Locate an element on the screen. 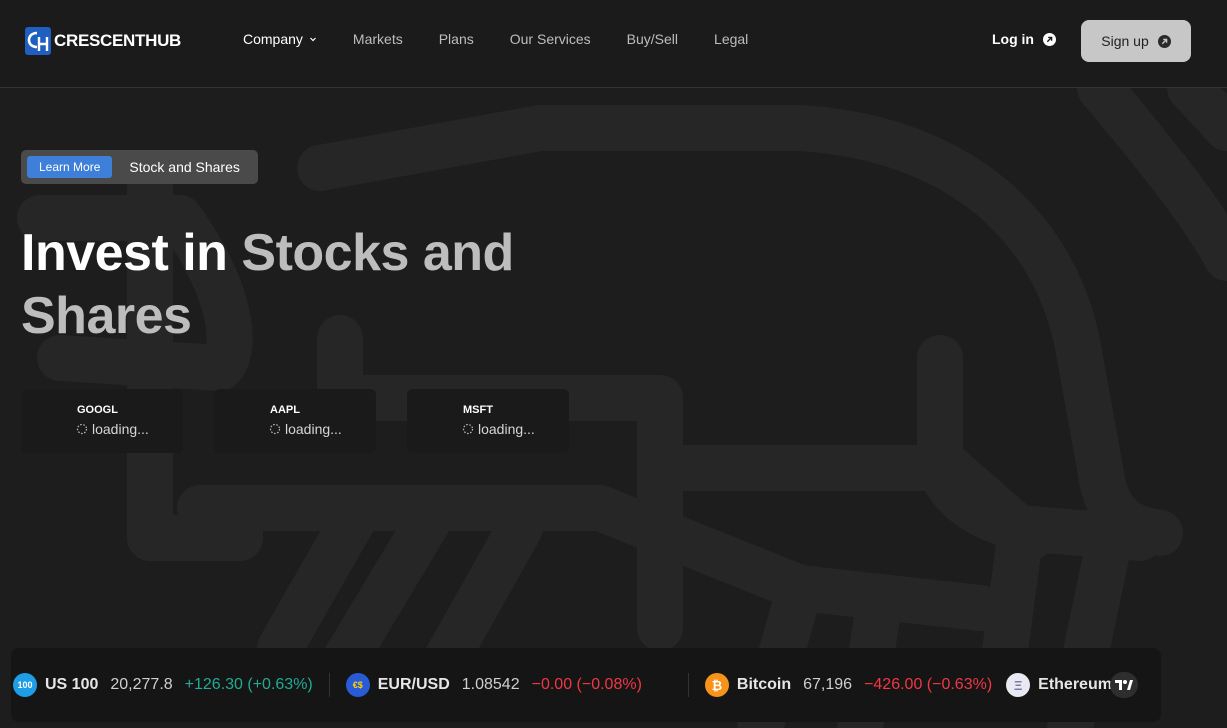 The image size is (1227, 728). hero-pill: Learn More Stock and Shares is located at coordinates (139, 167).